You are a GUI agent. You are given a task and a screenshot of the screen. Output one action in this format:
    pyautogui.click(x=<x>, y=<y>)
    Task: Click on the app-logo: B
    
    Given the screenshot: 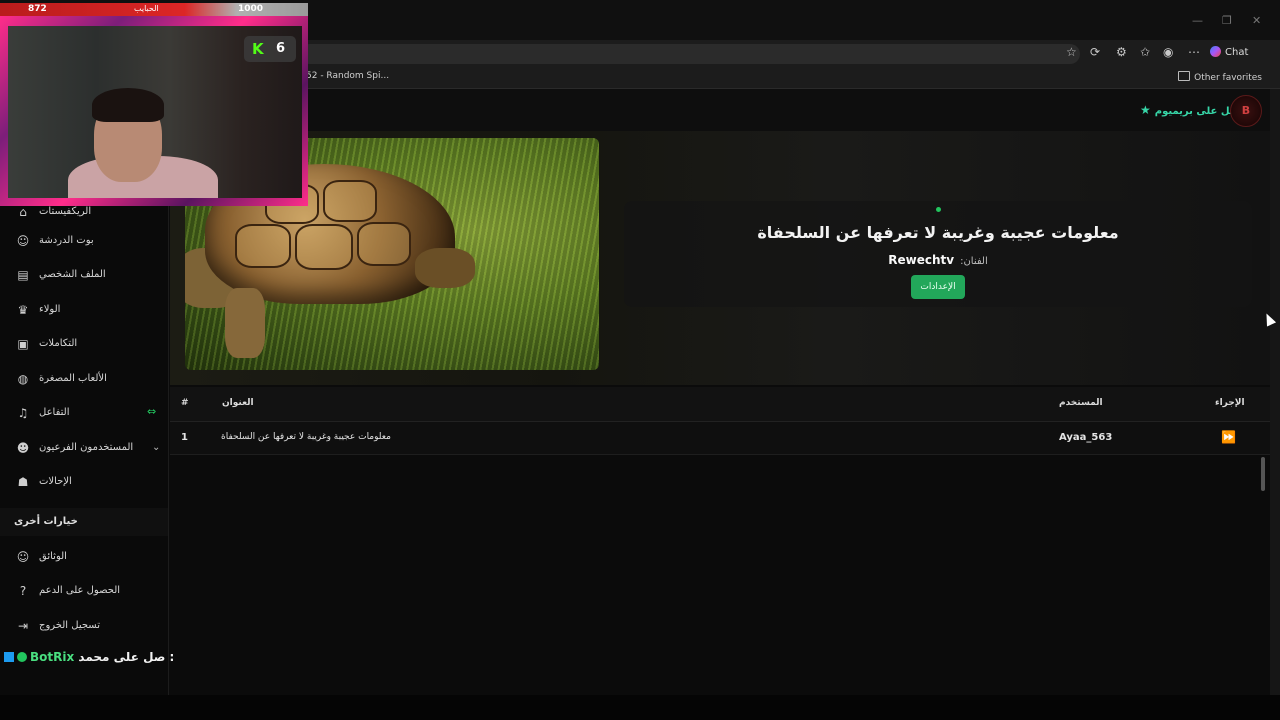 What is the action you would take?
    pyautogui.click(x=1246, y=111)
    